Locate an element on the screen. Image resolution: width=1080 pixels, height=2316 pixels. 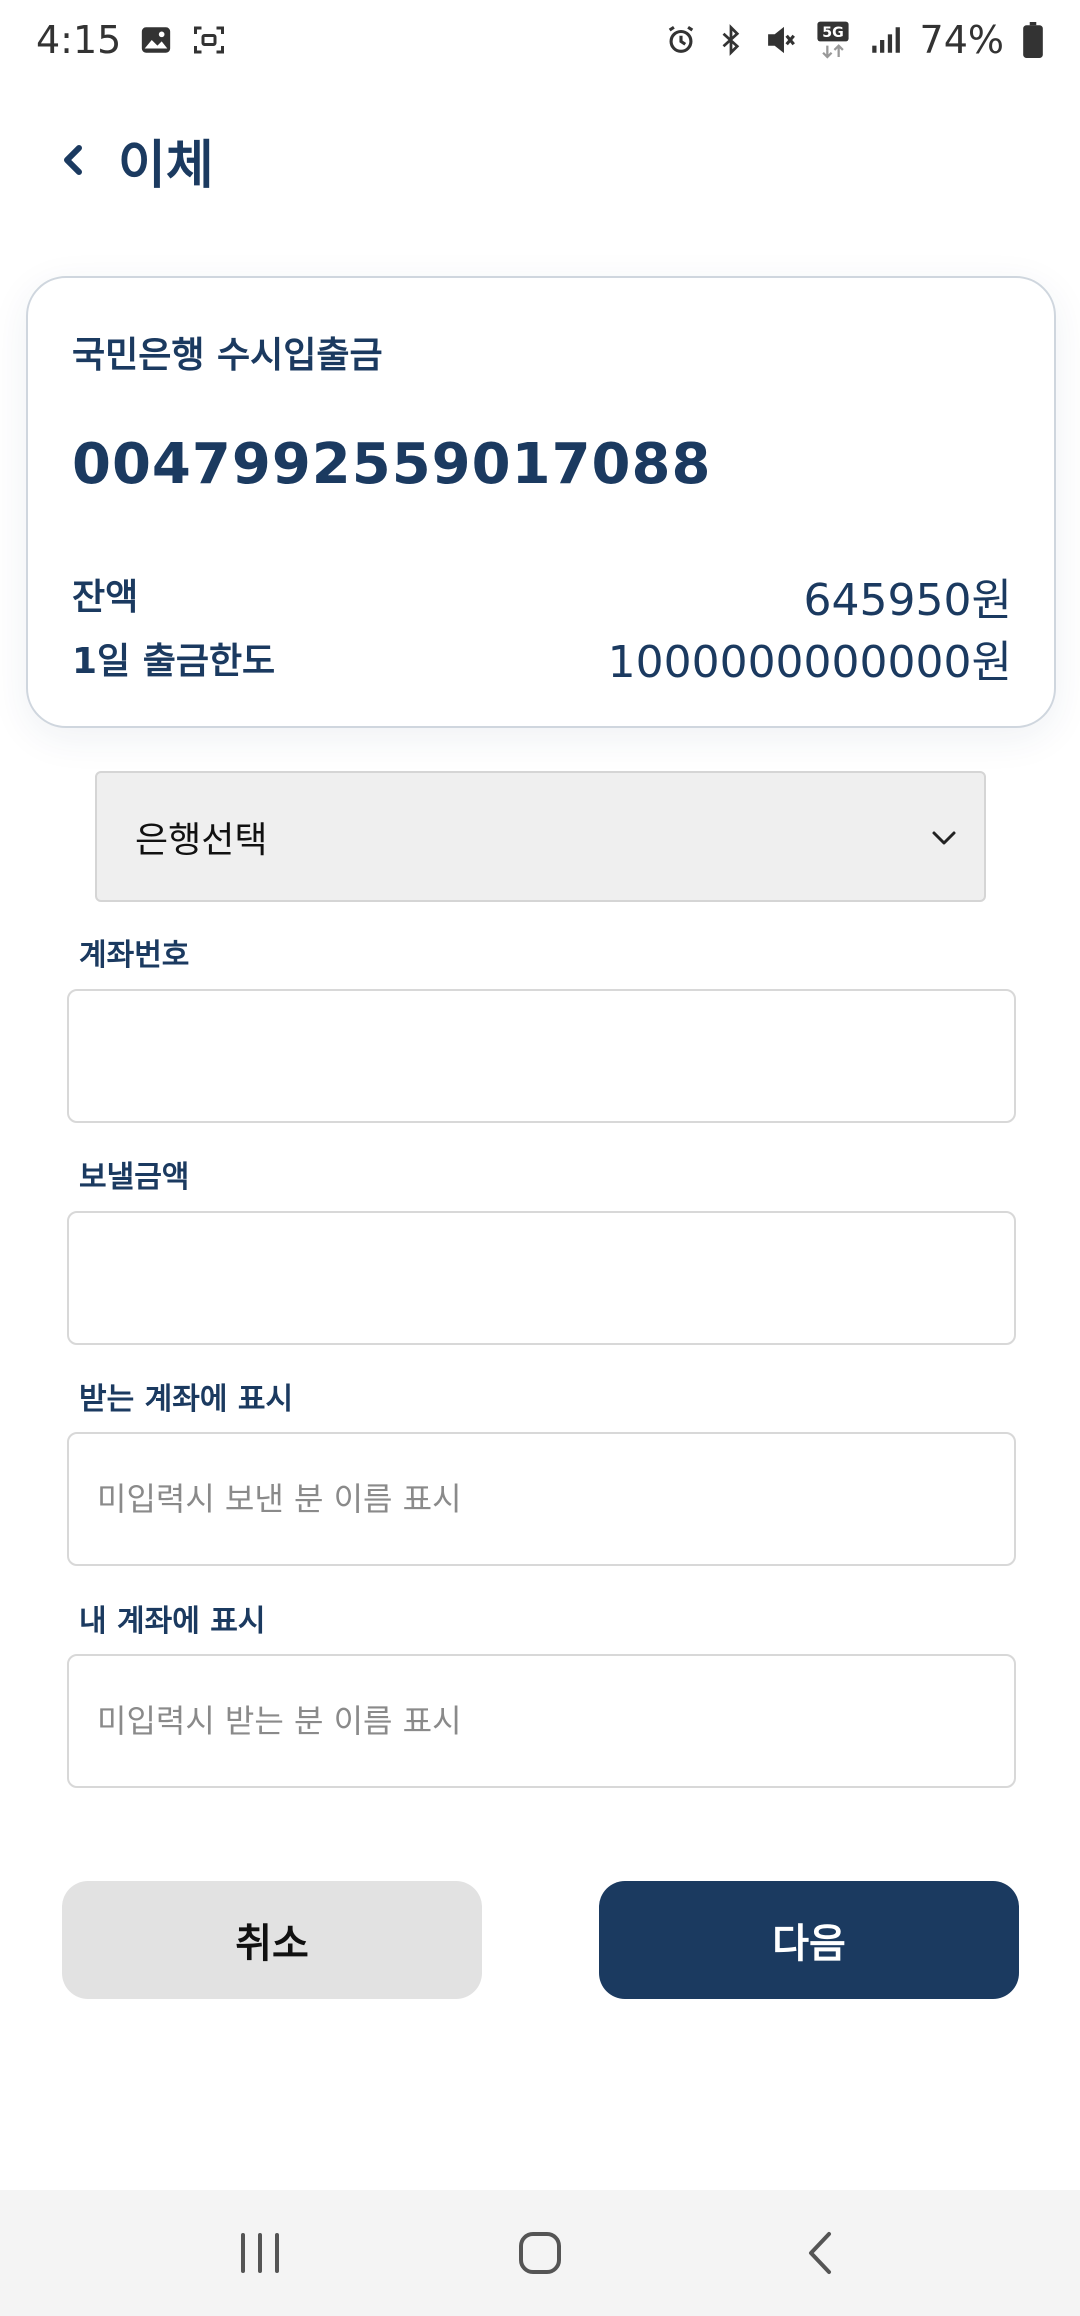
account-number-input is located at coordinates (541, 1056).